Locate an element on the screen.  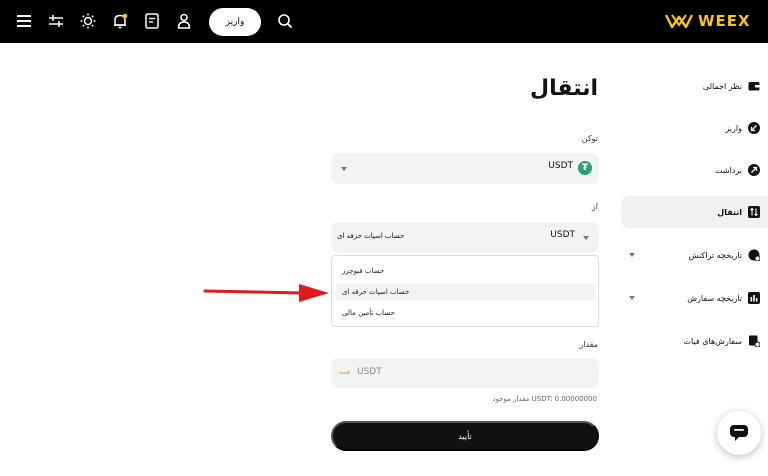
top-bar: واریز WEEX is located at coordinates (384, 21).